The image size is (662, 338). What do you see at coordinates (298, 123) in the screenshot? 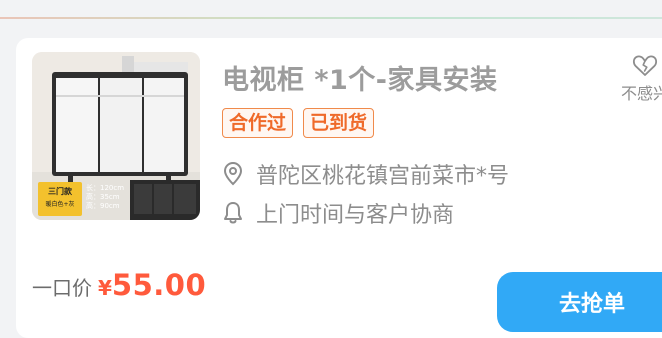
I see `tags: 合作过 已到货` at bounding box center [298, 123].